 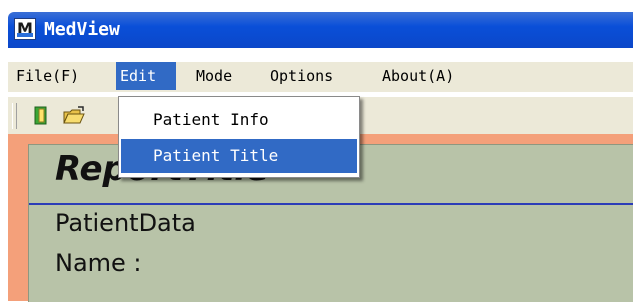 I want to click on menu-bar: File(F) Edit Mode Options About(A), so click(x=320, y=77).